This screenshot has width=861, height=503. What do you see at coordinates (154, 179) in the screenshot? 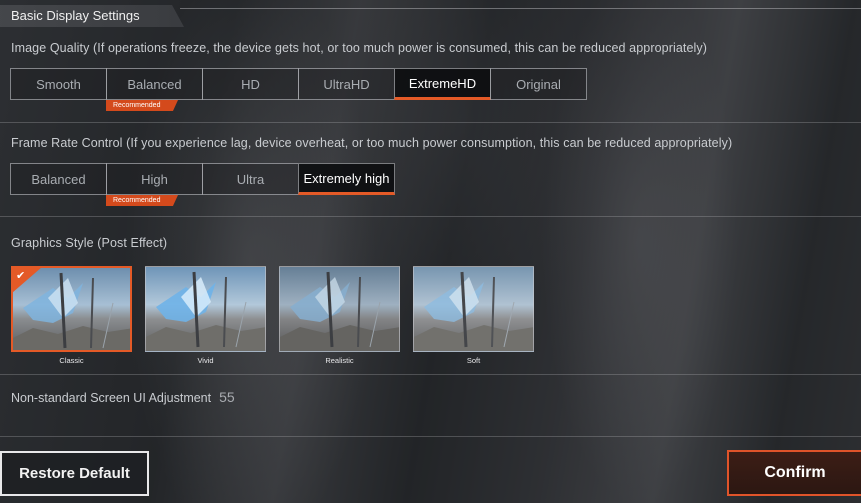
I see `option-label: High` at bounding box center [154, 179].